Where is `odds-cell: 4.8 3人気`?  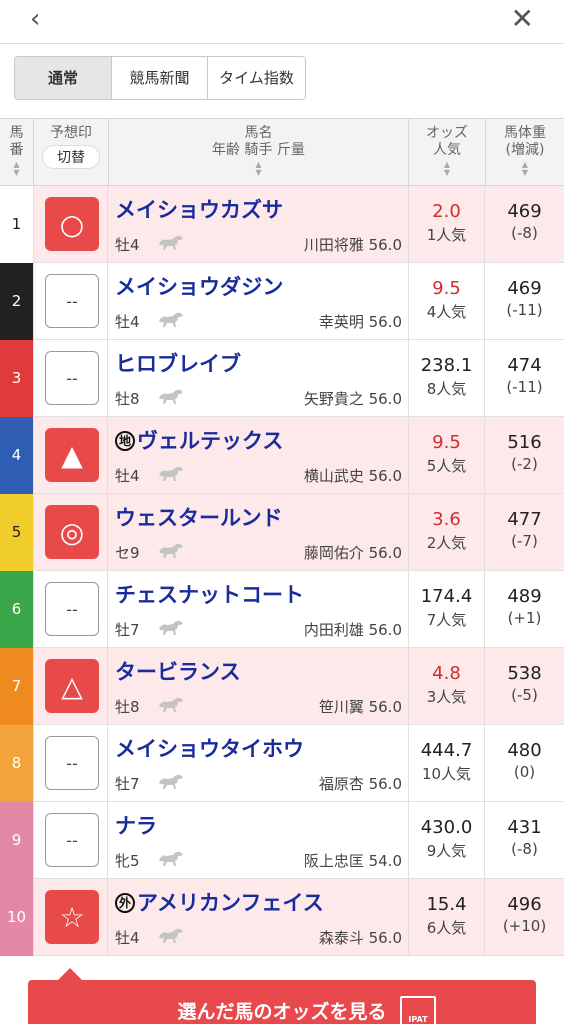 odds-cell: 4.8 3人気 is located at coordinates (446, 686).